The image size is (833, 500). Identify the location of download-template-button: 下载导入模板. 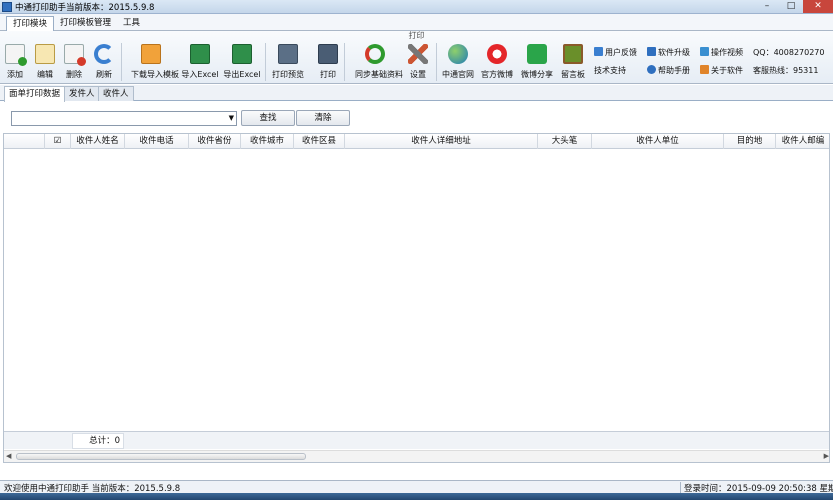
(155, 63).